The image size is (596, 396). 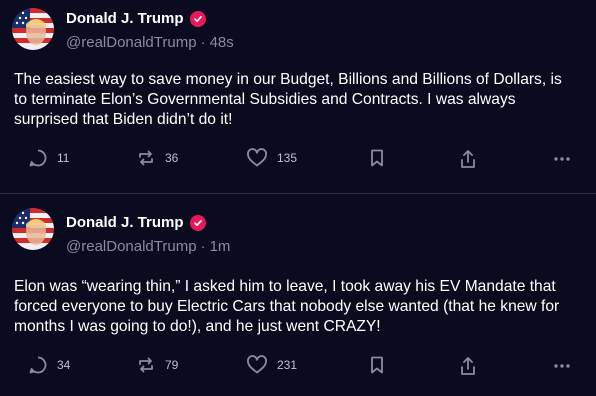 What do you see at coordinates (271, 365) in the screenshot?
I see `like-button: 231` at bounding box center [271, 365].